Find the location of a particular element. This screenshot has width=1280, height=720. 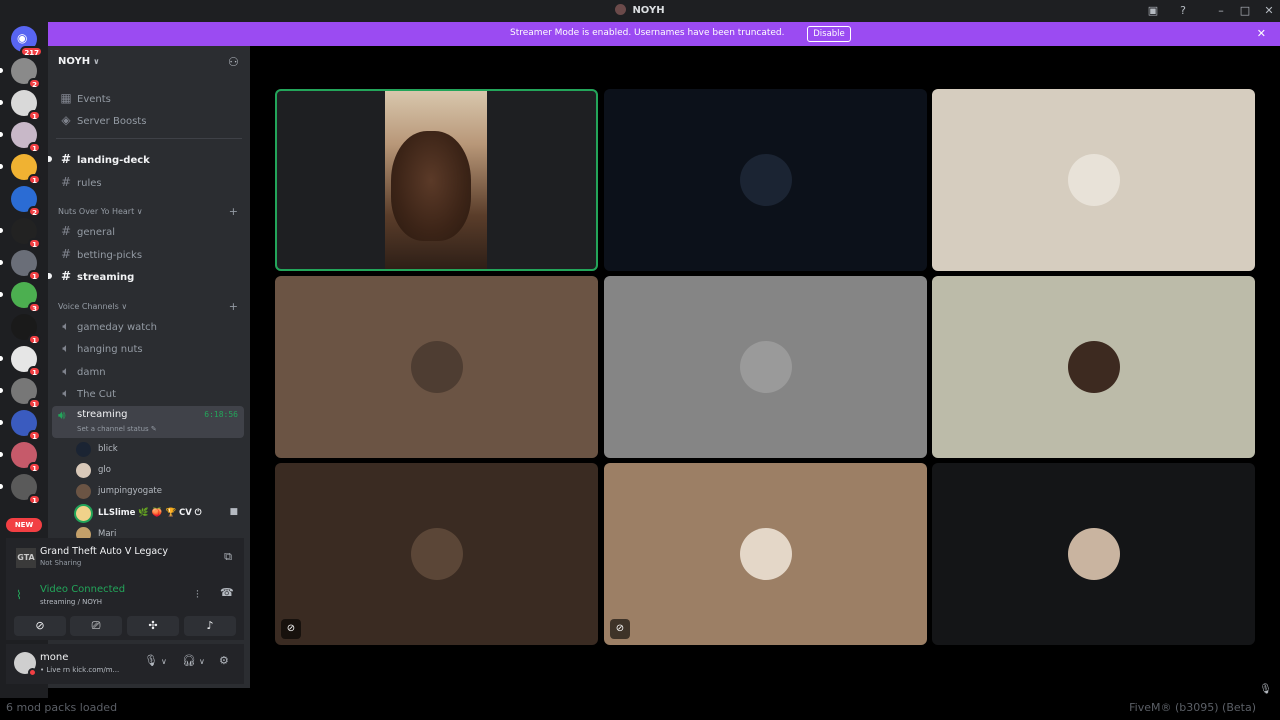

disconnect-icon: ☎ is located at coordinates (227, 592).